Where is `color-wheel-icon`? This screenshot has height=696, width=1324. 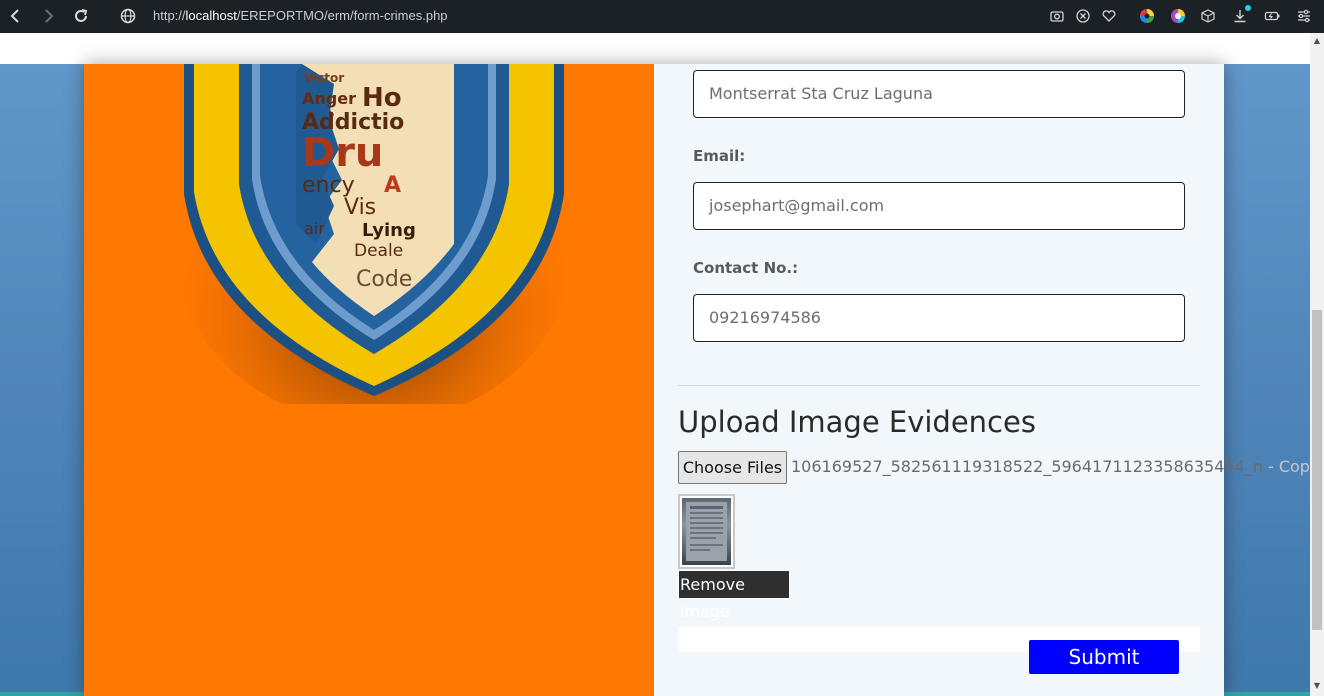
color-wheel-icon is located at coordinates (1147, 16).